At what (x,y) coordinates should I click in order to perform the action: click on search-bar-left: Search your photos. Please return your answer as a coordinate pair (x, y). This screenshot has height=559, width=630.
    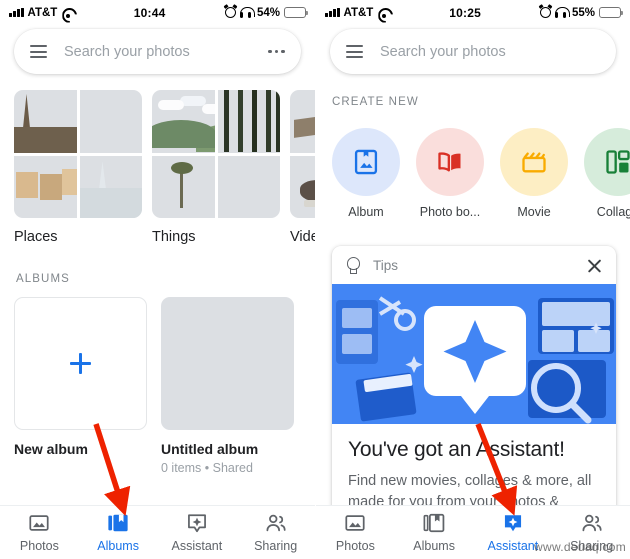
    Looking at the image, I should click on (157, 51).